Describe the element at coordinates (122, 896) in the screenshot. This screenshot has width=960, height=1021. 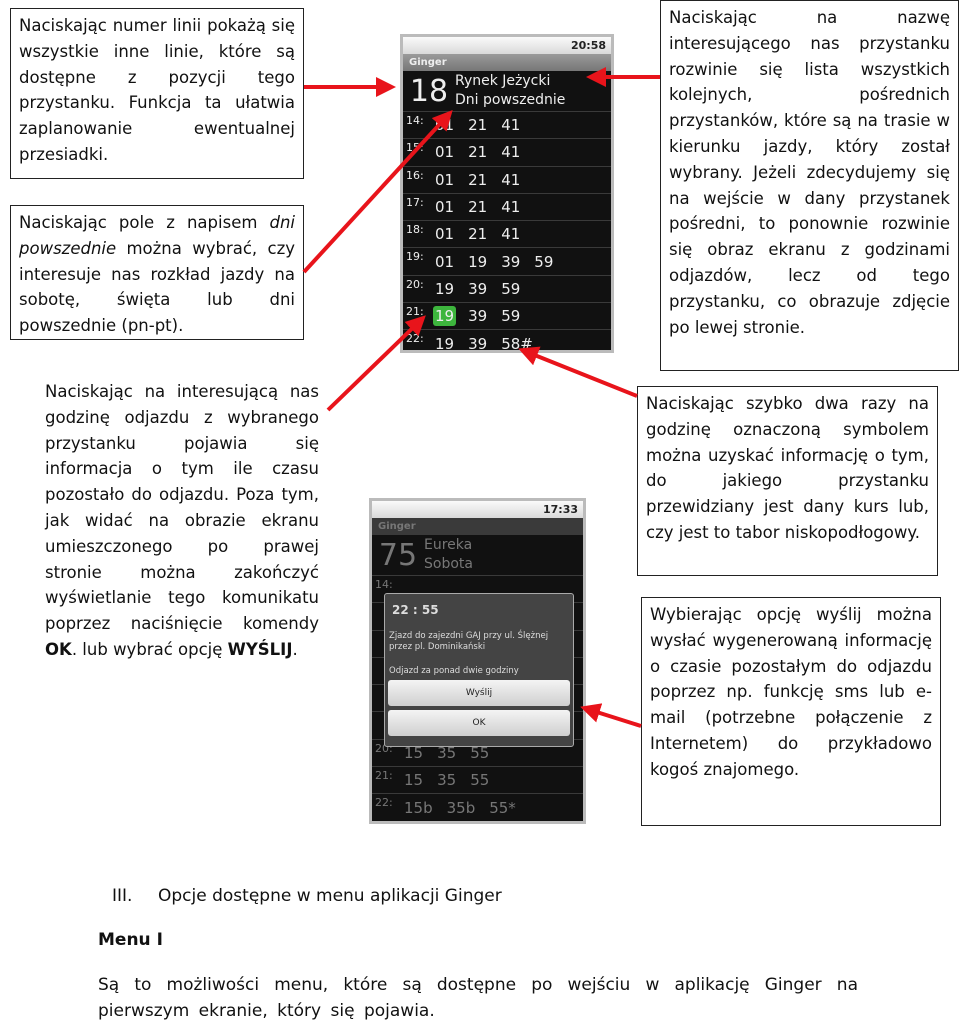
I see `section-number: III.` at that location.